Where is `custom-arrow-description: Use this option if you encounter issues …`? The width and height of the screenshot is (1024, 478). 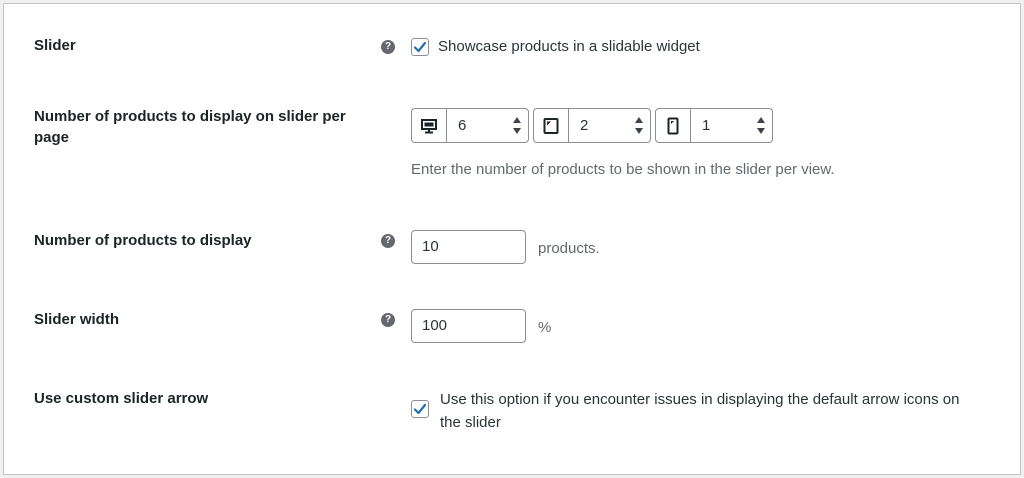
custom-arrow-description: Use this option if you encounter issues … is located at coordinates (700, 411).